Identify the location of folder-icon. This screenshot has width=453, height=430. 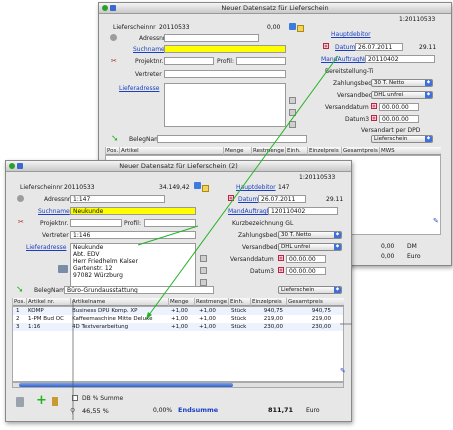
(292, 26).